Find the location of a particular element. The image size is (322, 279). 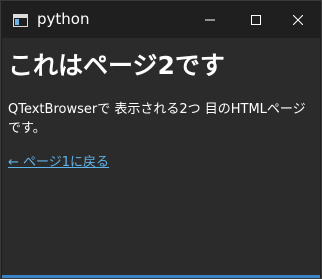

back-to-page1-link: ← ページ1に戻る is located at coordinates (58, 163).